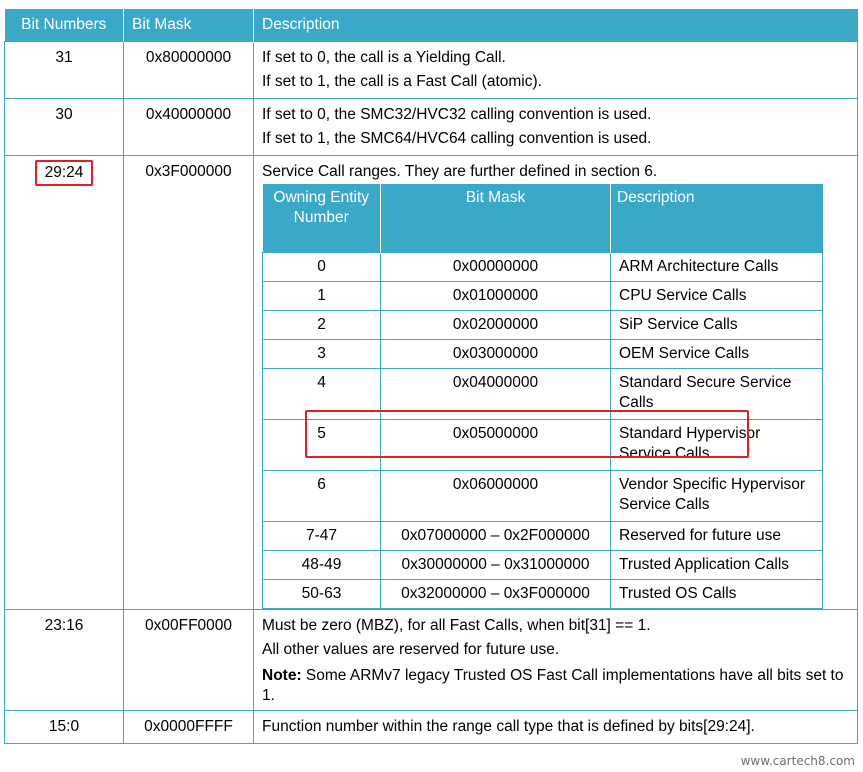  Describe the element at coordinates (321, 296) in the screenshot. I see `entity-number-cell: 1` at that location.